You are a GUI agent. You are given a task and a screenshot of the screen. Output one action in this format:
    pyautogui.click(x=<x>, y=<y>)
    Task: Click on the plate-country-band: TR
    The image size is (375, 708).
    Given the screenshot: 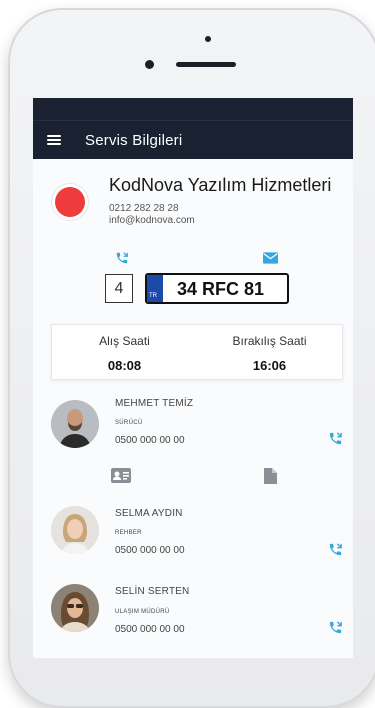 What is the action you would take?
    pyautogui.click(x=155, y=288)
    